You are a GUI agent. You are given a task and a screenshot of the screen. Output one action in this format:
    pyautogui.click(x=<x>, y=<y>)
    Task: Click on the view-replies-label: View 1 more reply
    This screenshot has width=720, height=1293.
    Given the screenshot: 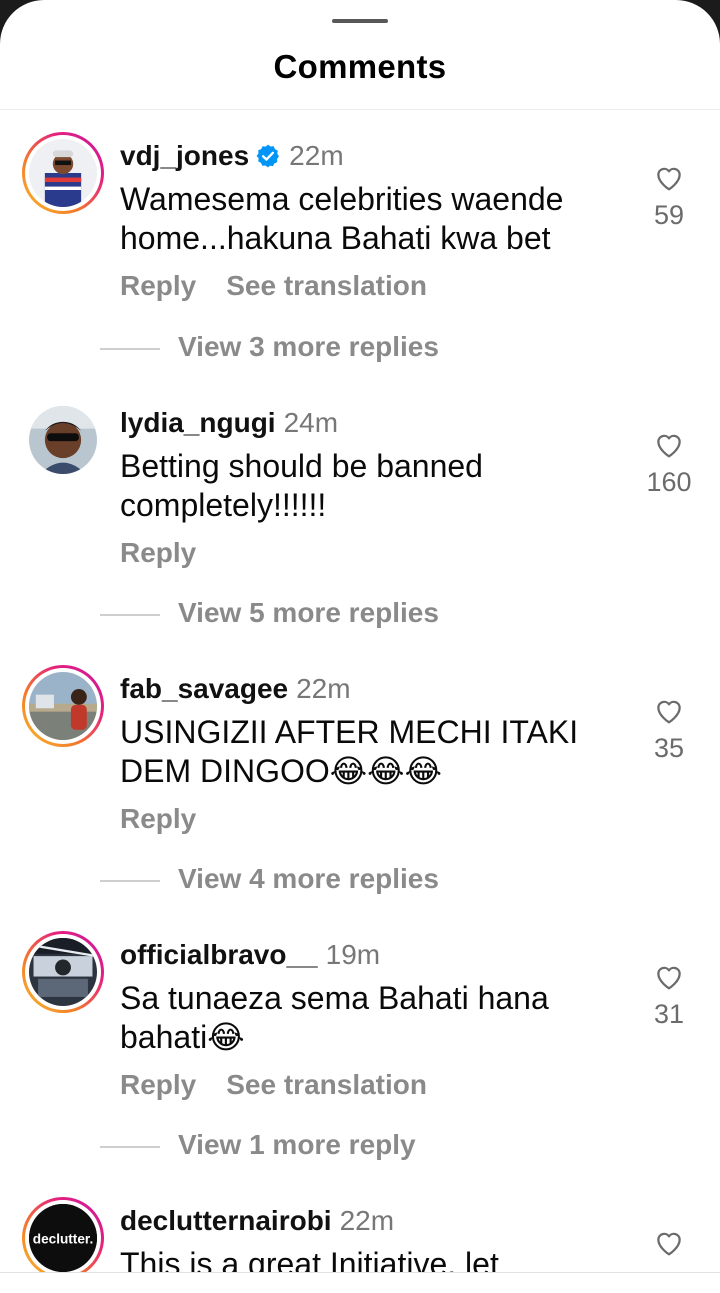 What is the action you would take?
    pyautogui.click(x=297, y=1144)
    